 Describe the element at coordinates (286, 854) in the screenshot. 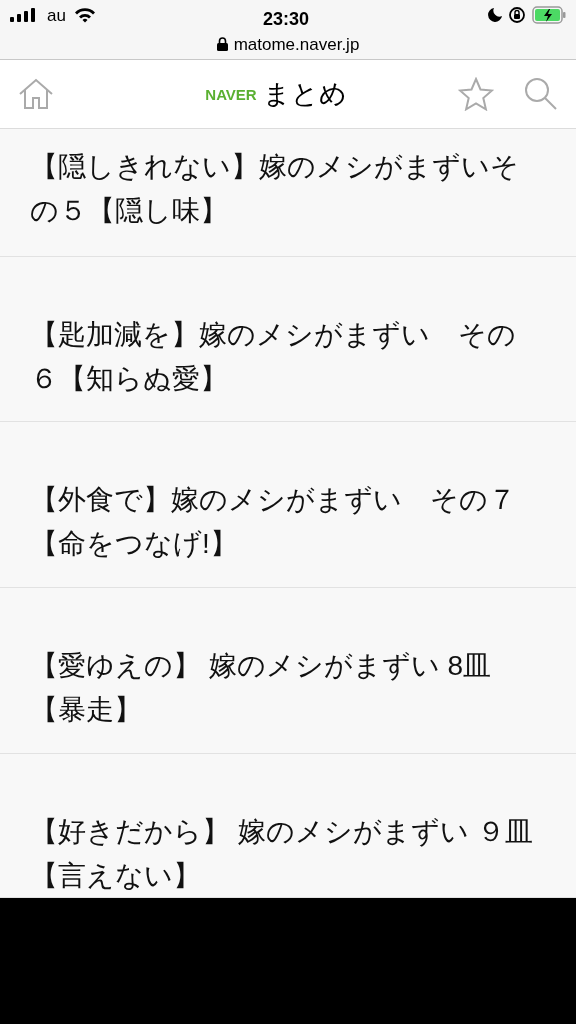

I see `article-link: 【好きだから】 嫁のメシがまずい ９皿【言えない】` at that location.